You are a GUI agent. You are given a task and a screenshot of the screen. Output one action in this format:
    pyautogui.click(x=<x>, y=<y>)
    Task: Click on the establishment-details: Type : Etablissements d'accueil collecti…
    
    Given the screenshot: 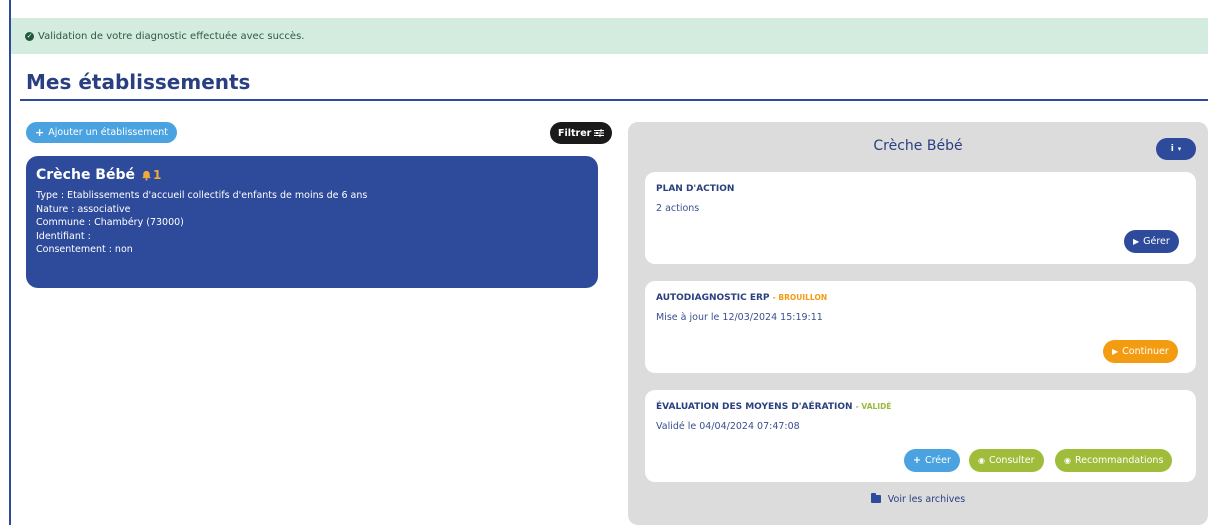 What is the action you would take?
    pyautogui.click(x=312, y=223)
    